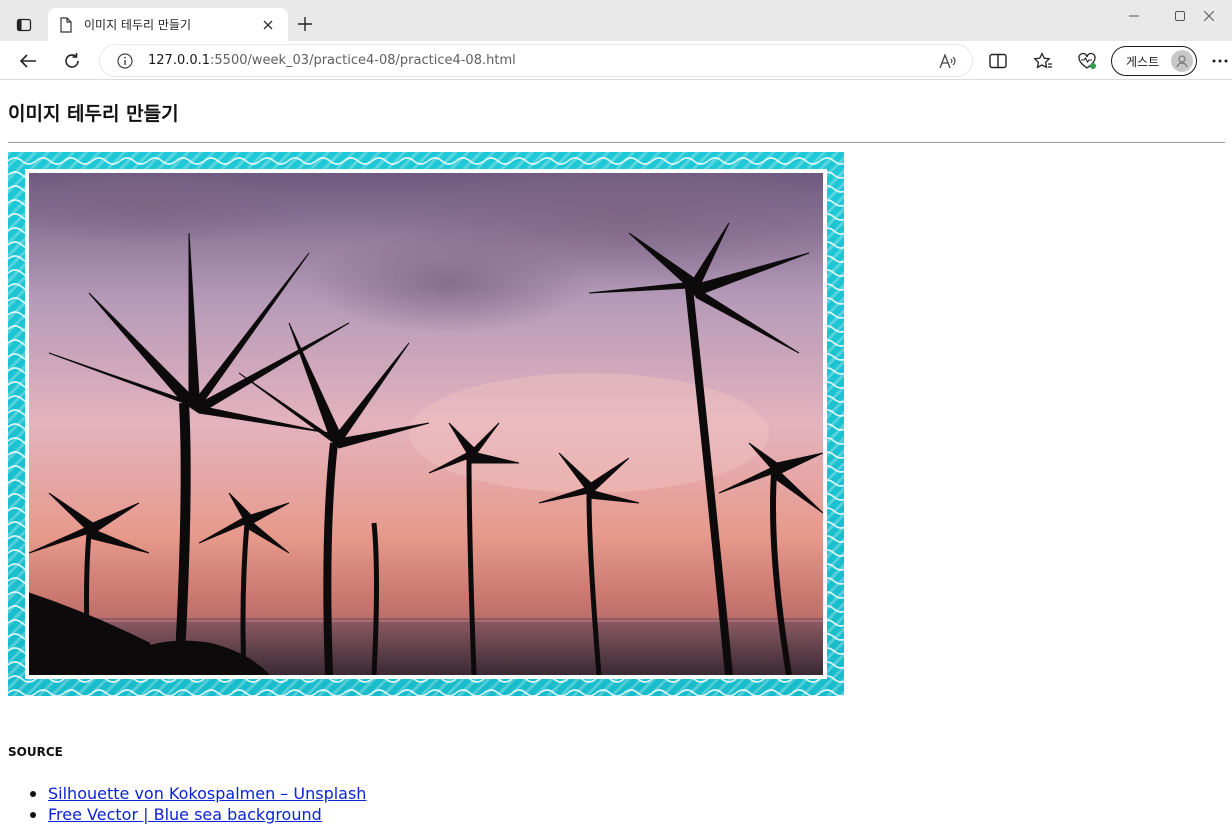 This screenshot has height=840, width=1232. I want to click on url-host: 127.0.0.1, so click(179, 60).